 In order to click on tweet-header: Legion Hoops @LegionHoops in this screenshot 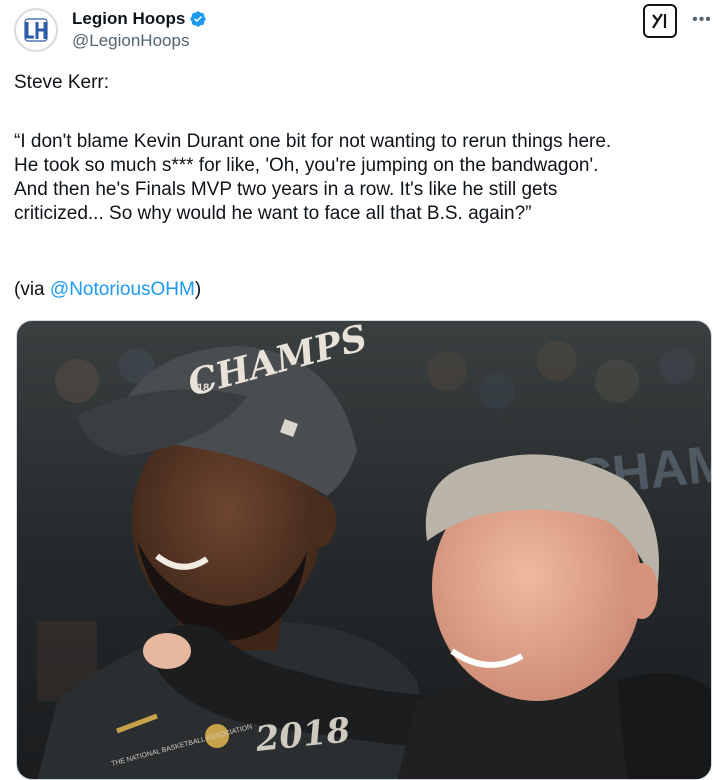, I will do `click(110, 30)`.